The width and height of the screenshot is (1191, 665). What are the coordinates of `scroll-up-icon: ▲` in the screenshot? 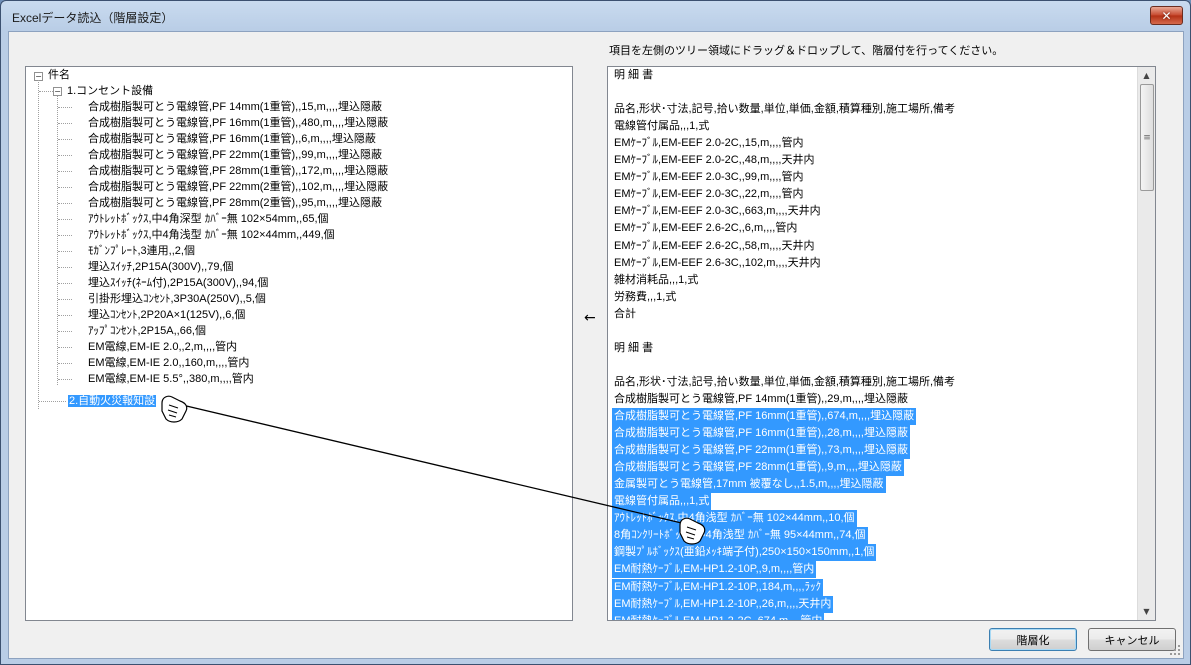 It's located at (1146, 75).